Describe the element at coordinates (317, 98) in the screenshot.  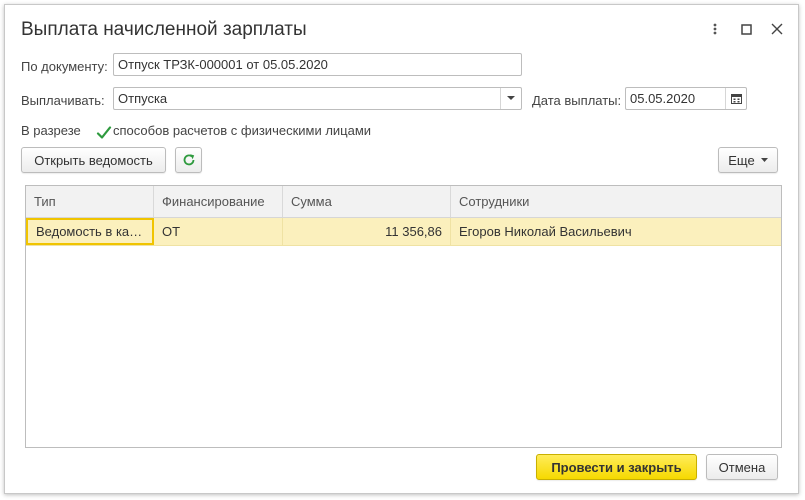
I see `pay-select: Отпуска` at that location.